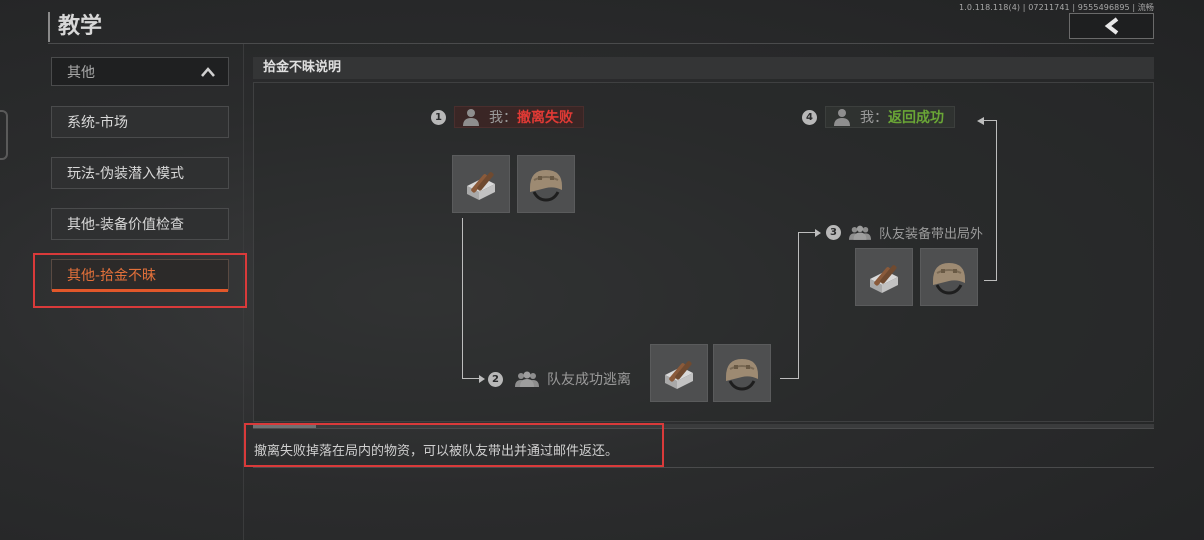 This screenshot has height=540, width=1204. I want to click on step-3: 3 队友装备带出局外, so click(904, 232).